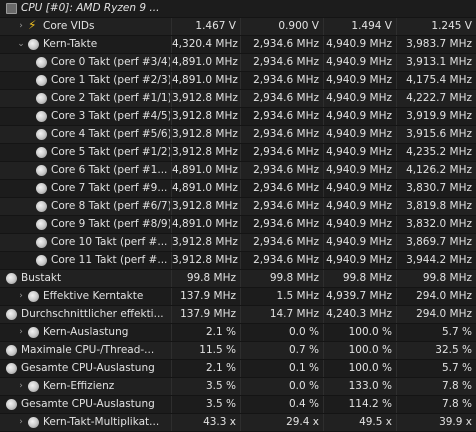 The height and width of the screenshot is (432, 476). Describe the element at coordinates (110, 80) in the screenshot. I see `sensor-label: Core 1 Takt (perf #2/3)` at that location.